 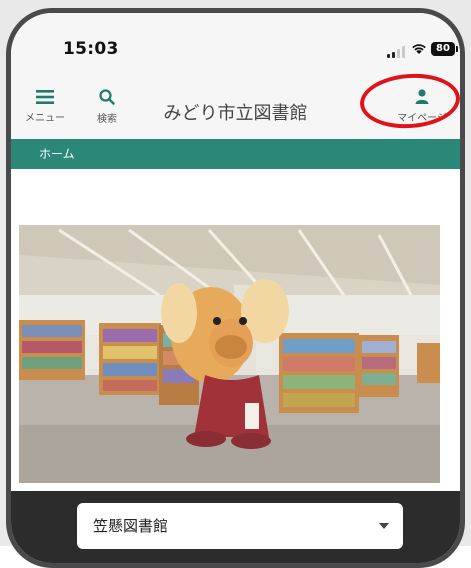 What do you see at coordinates (57, 154) in the screenshot?
I see `breadcrumb-home: ホーム` at bounding box center [57, 154].